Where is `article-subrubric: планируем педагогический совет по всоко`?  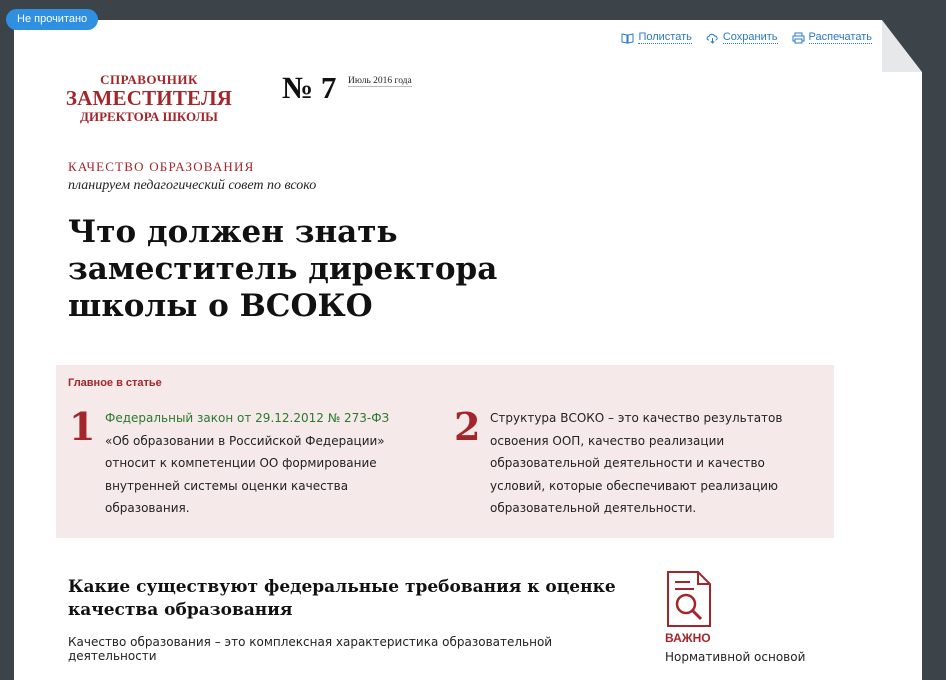
article-subrubric: планируем педагогический совет по всоко is located at coordinates (192, 185).